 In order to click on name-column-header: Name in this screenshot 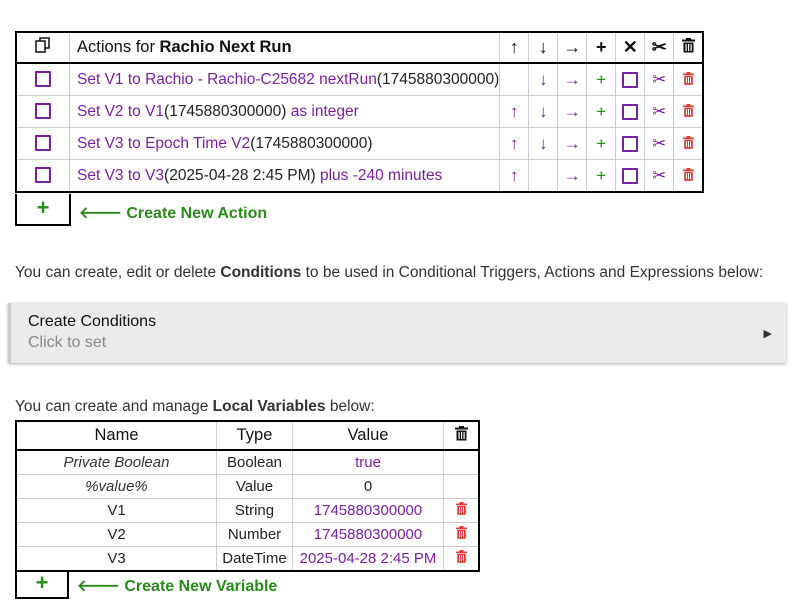, I will do `click(116, 435)`.